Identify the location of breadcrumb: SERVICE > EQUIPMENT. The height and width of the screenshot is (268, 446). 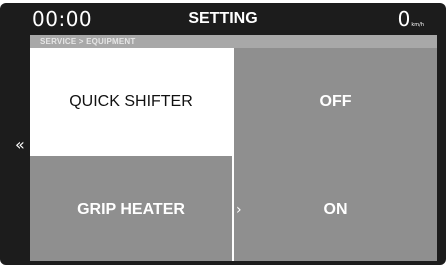
(233, 41).